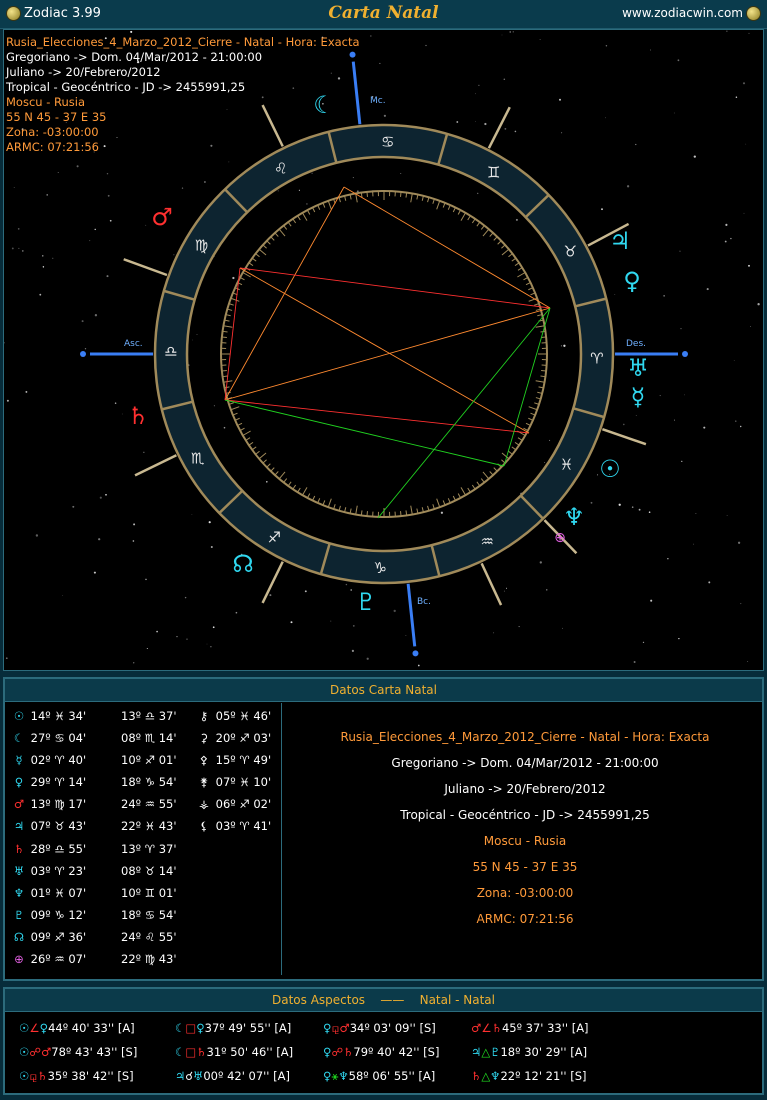  I want to click on position-planet-symbol: ♃, so click(19, 826).